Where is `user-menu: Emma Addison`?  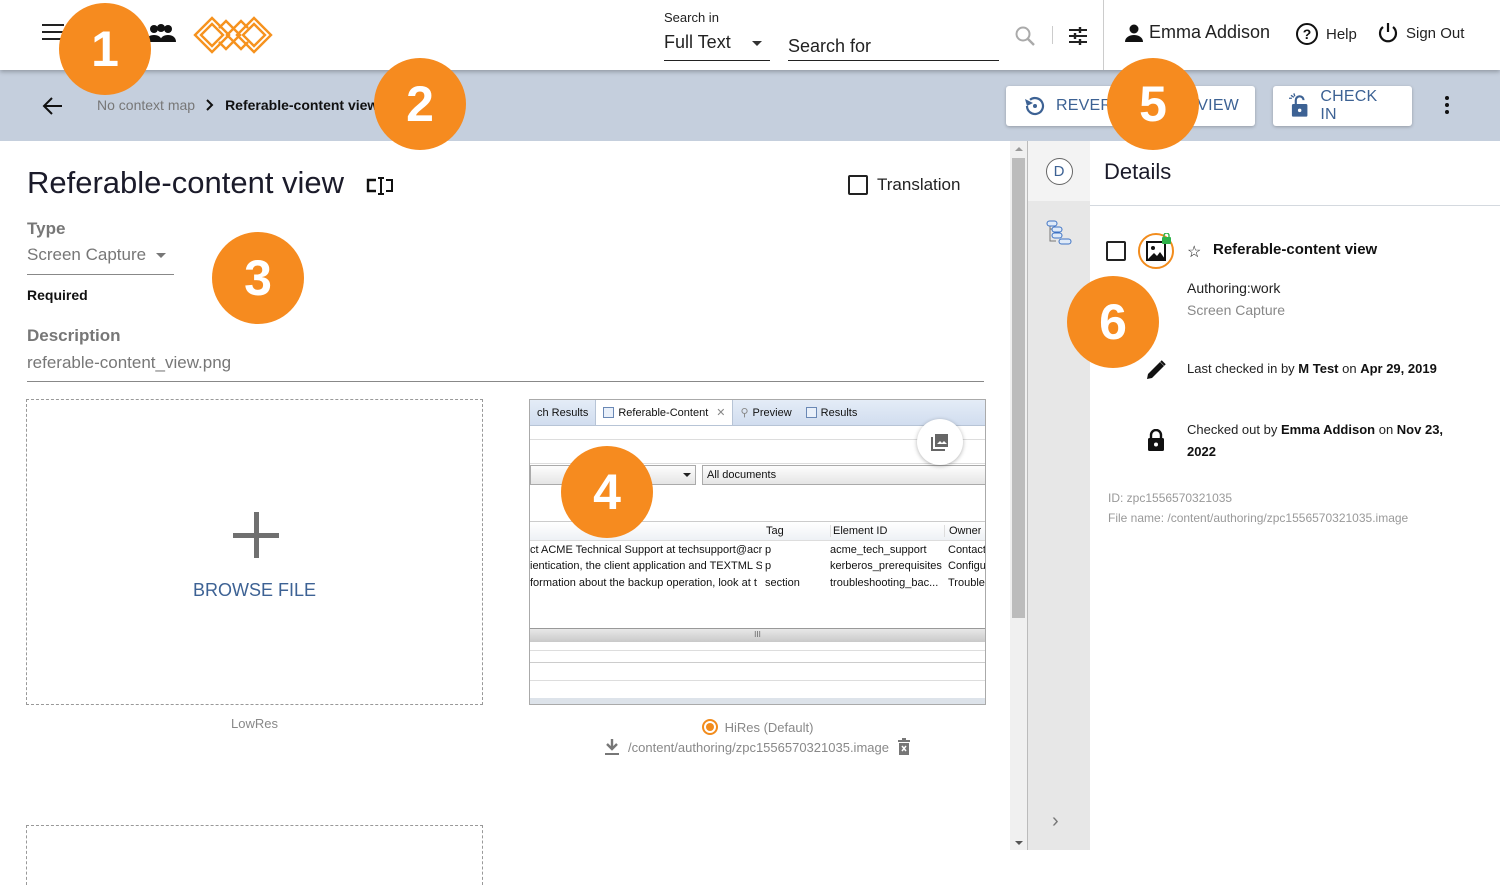
user-menu: Emma Addison is located at coordinates (1197, 32).